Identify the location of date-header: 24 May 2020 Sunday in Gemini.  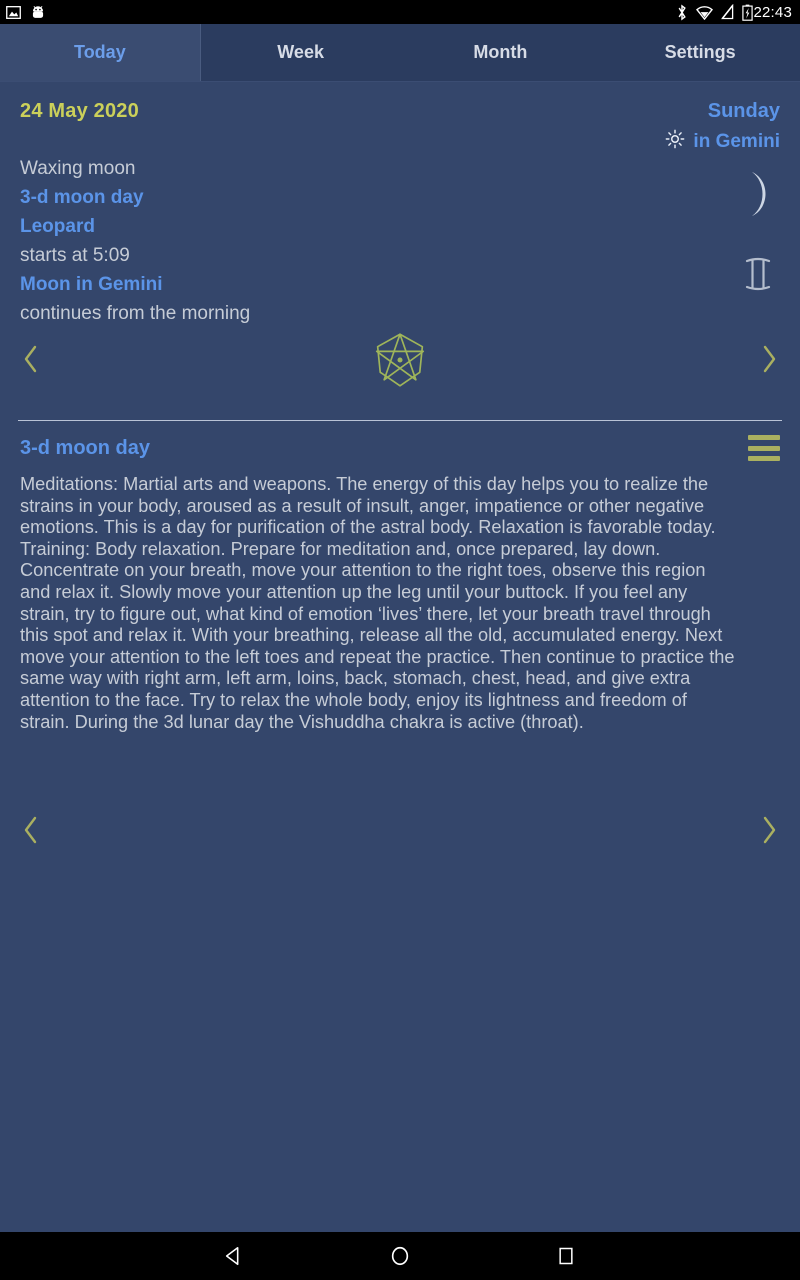
(400, 118).